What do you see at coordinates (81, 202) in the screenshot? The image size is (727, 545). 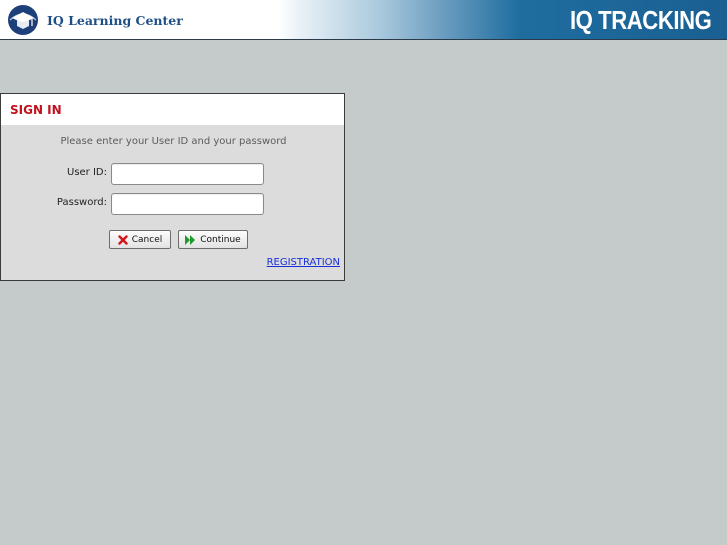 I see `password-label: Password:` at bounding box center [81, 202].